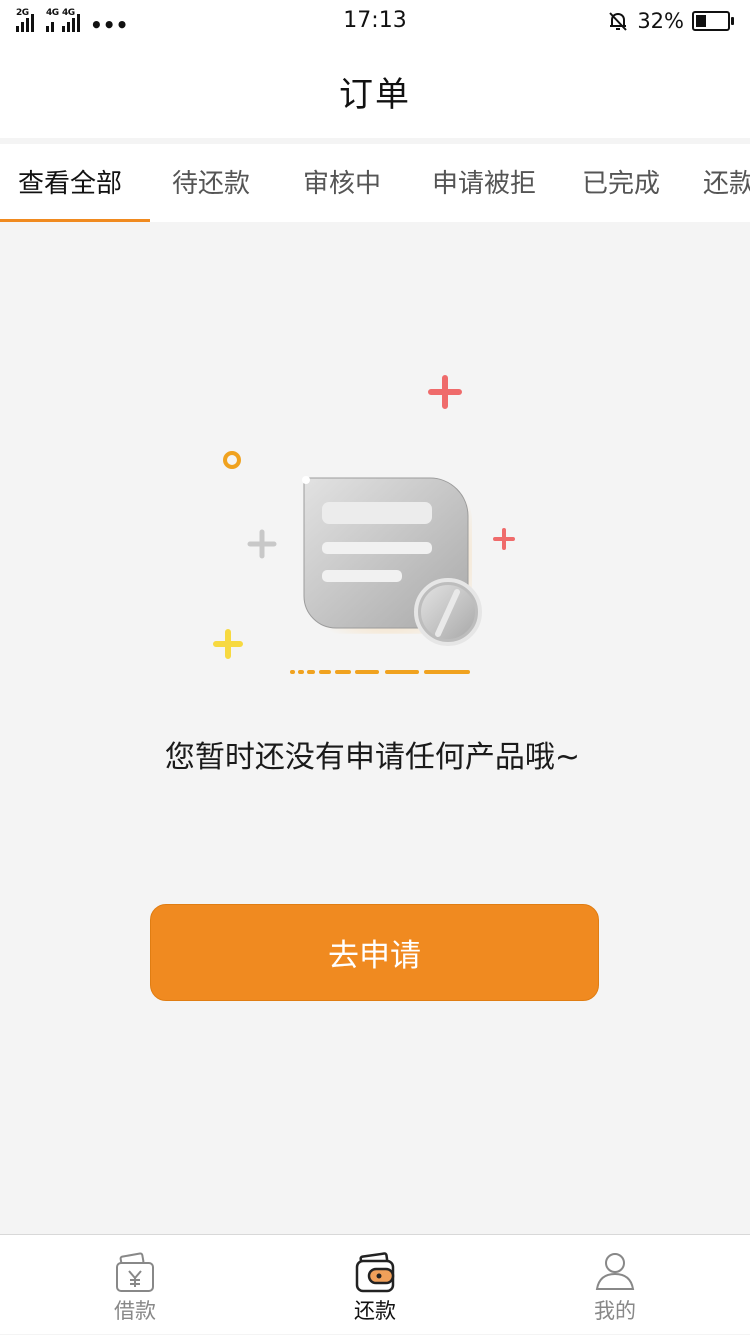 Image resolution: width=750 pixels, height=1335 pixels. Describe the element at coordinates (615, 1311) in the screenshot. I see `nav-label-mine: 我的` at that location.